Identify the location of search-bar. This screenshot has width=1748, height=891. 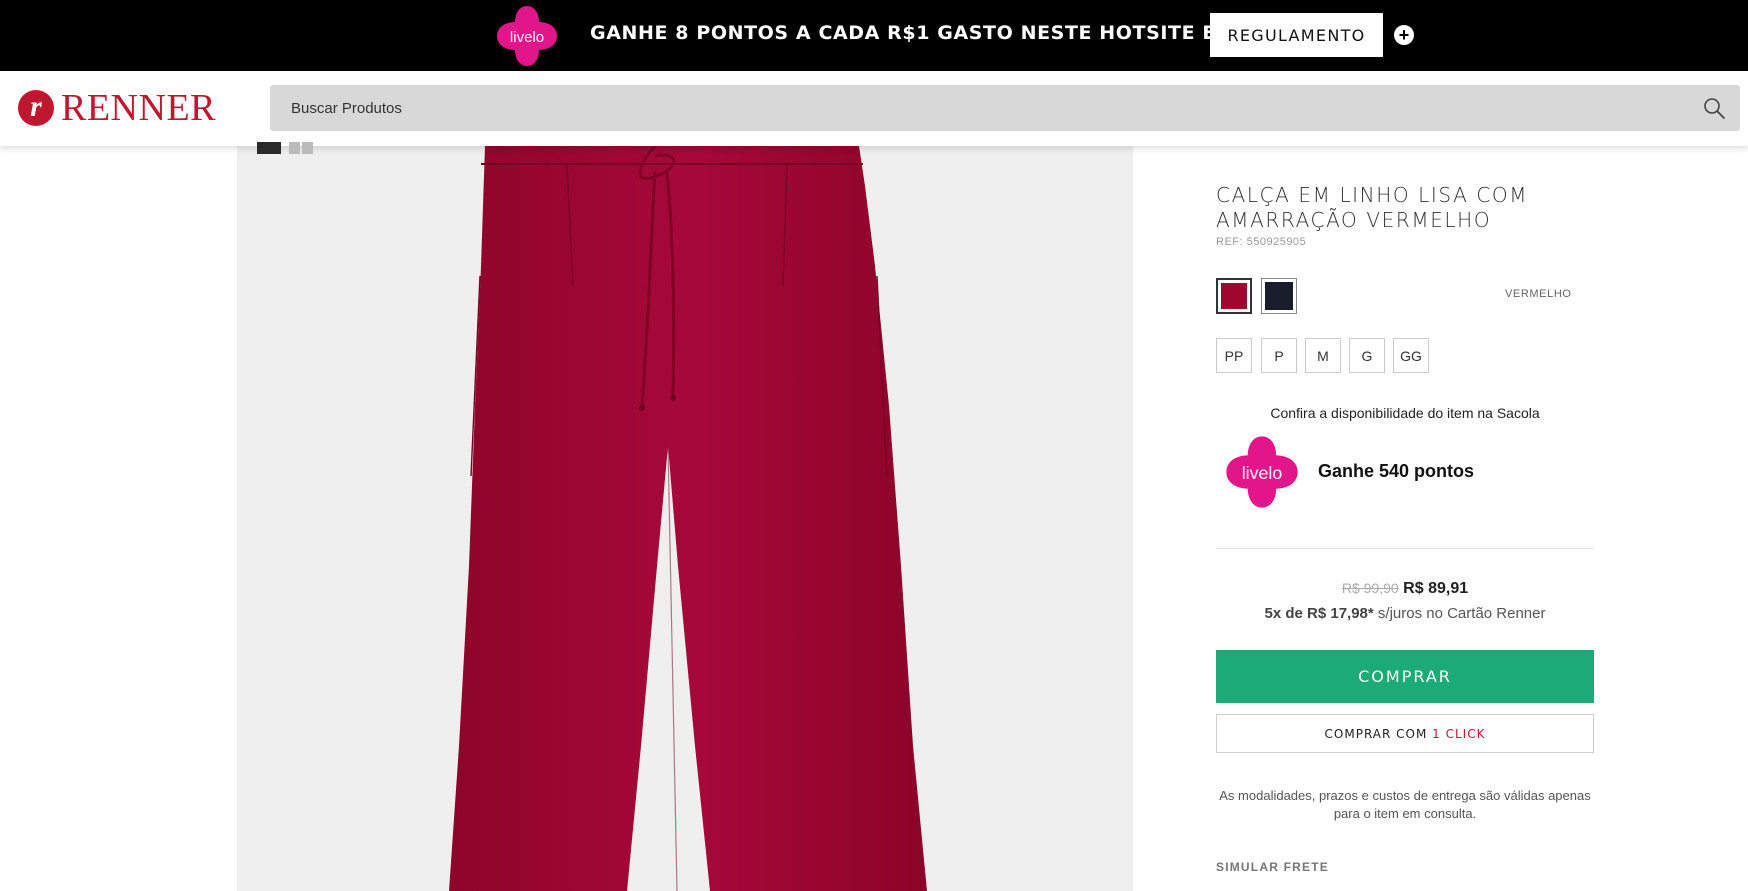
(1005, 108).